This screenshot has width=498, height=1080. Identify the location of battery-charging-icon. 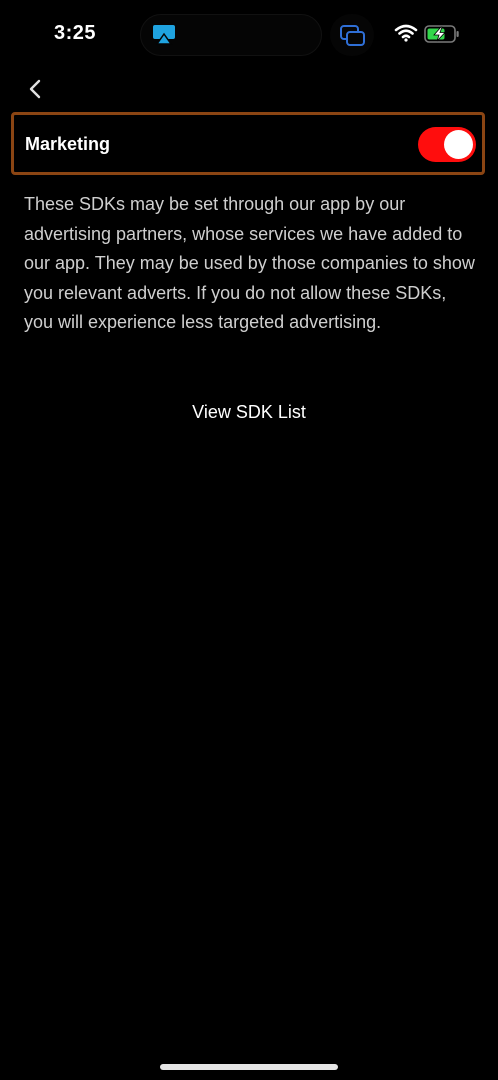
(441, 34).